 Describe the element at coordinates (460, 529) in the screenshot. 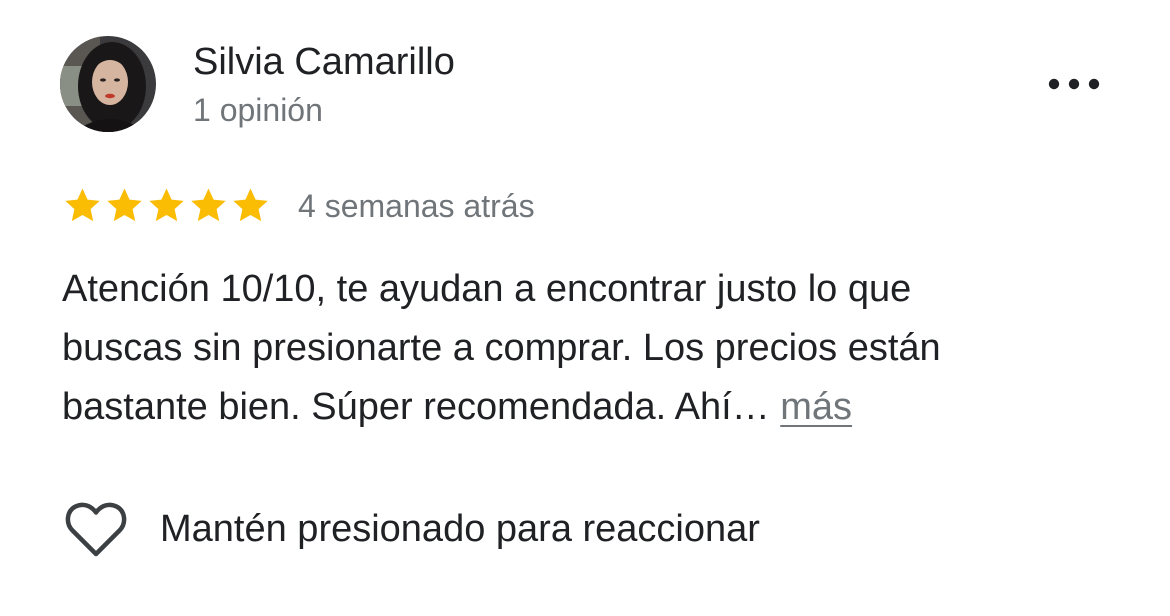

I see `react-label: Mantén presionado para reaccionar` at that location.